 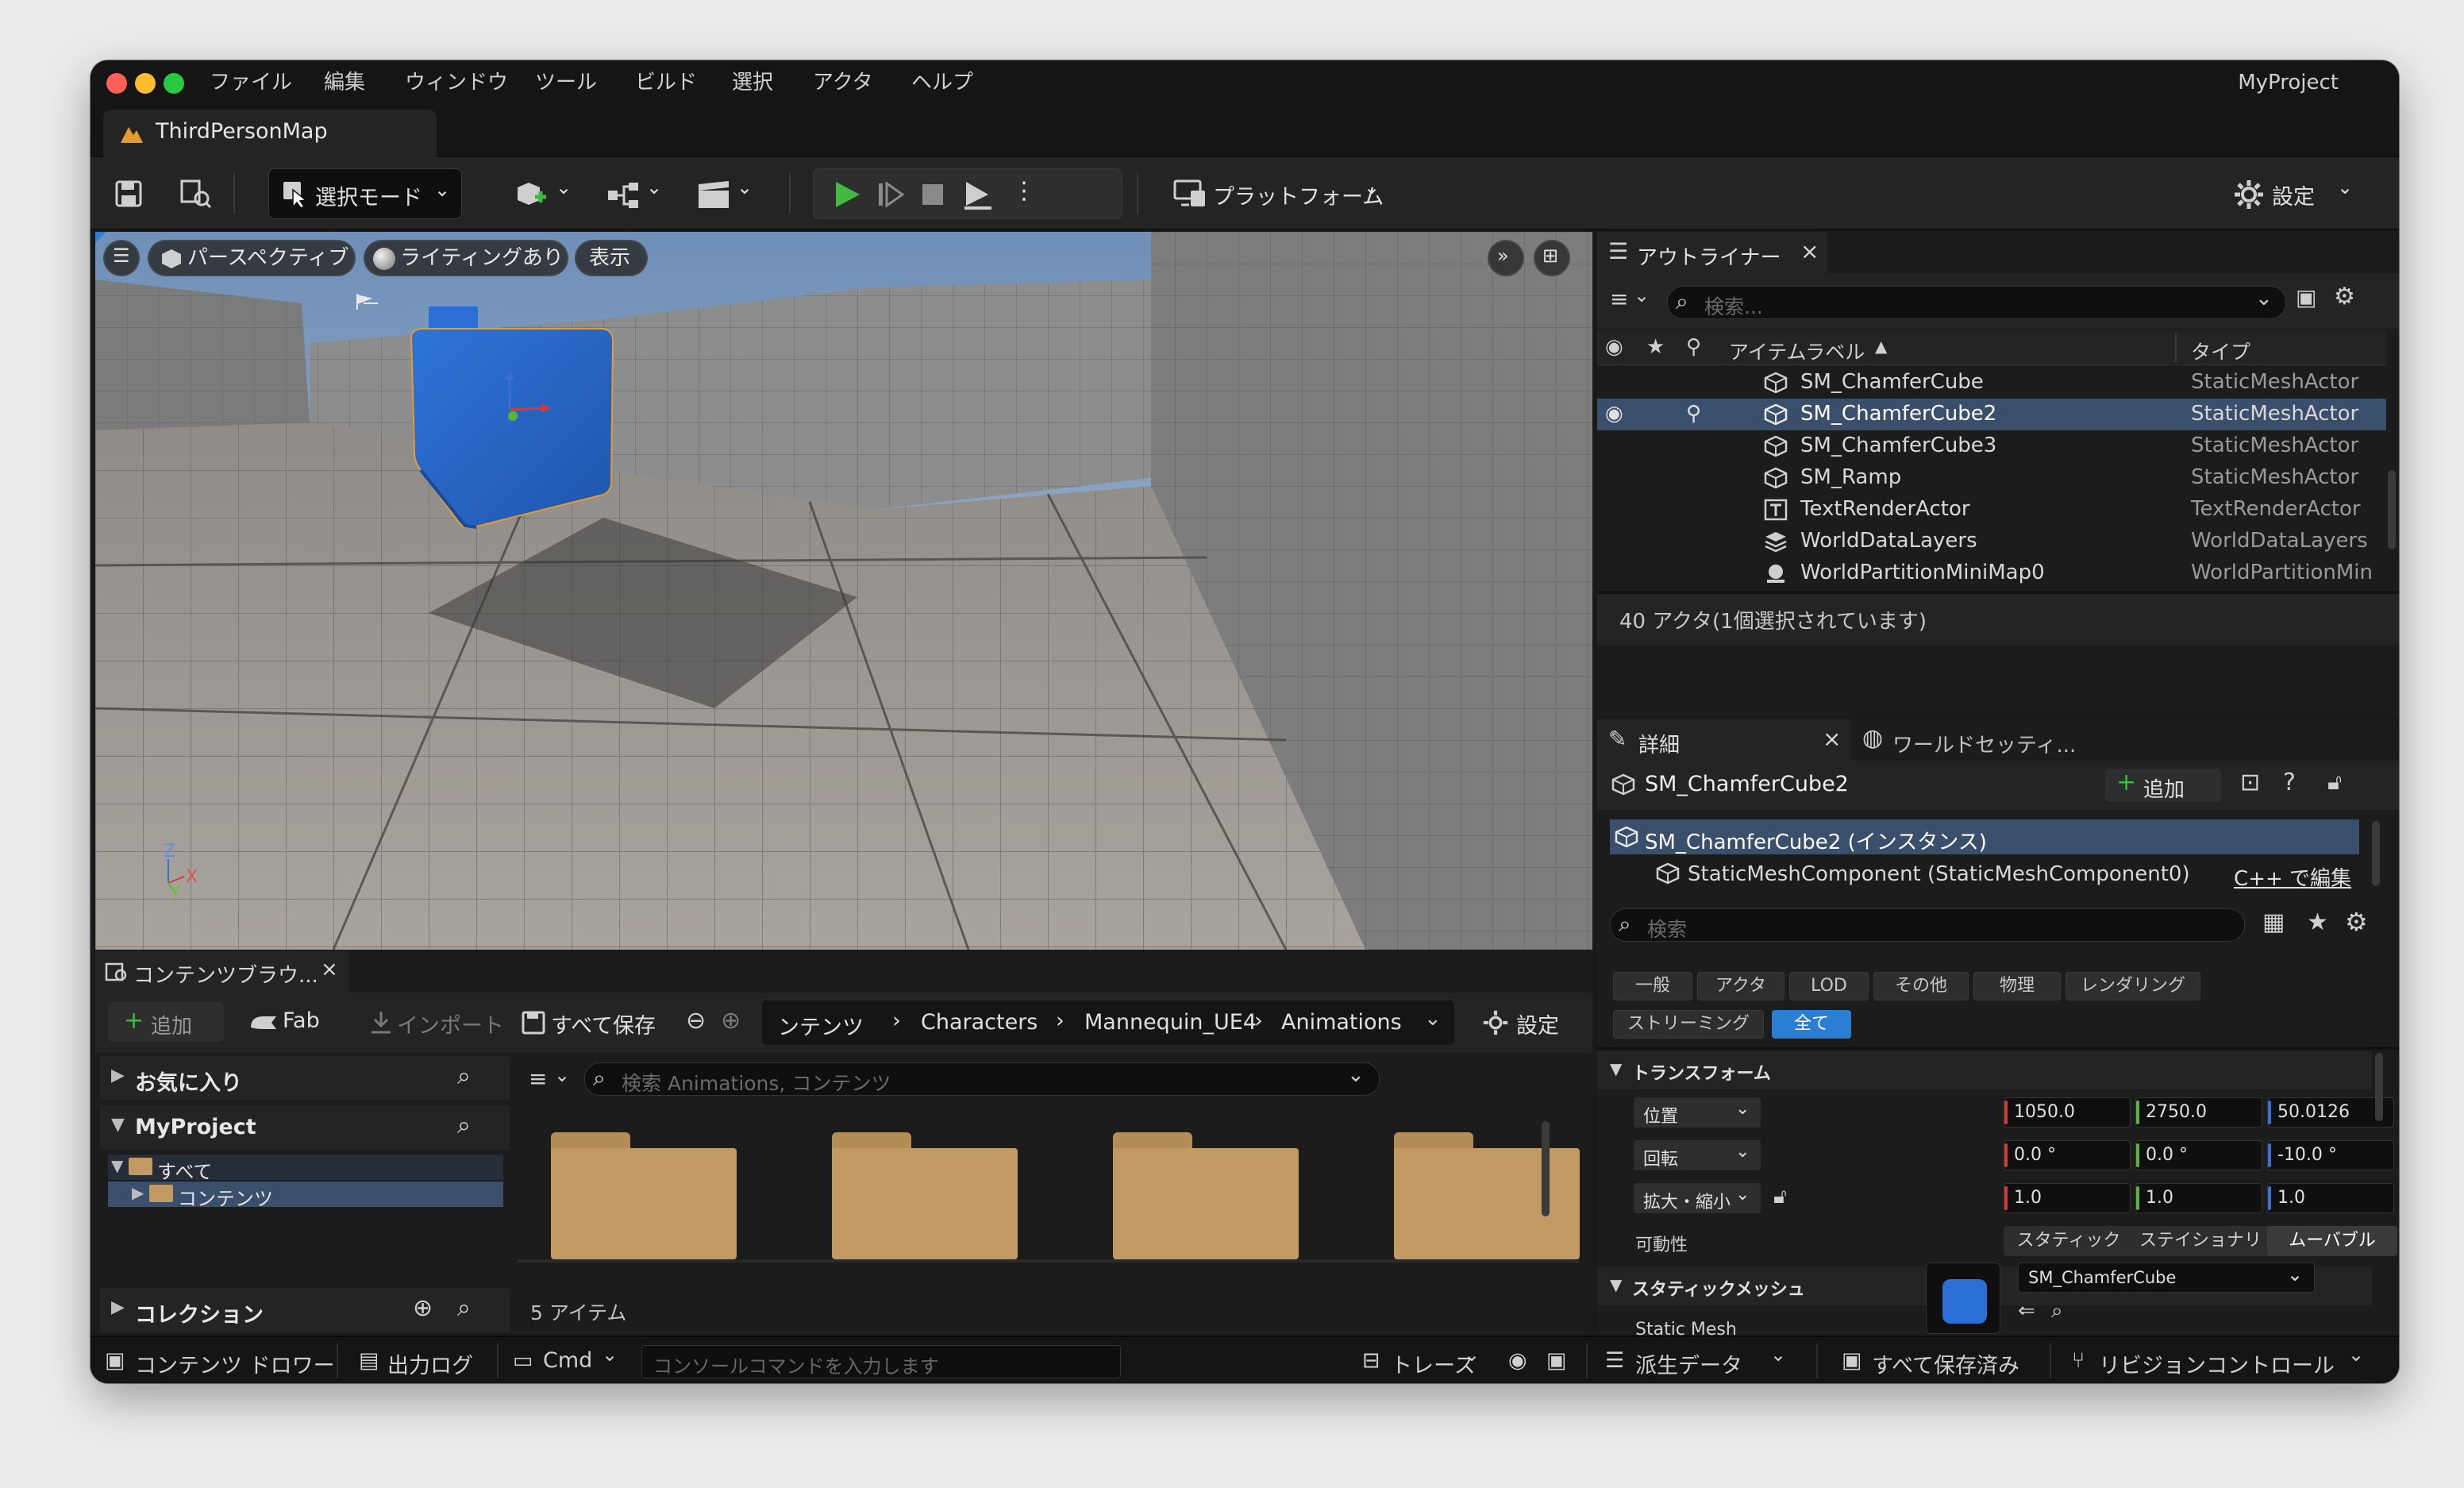 I want to click on menu-help: ヘルプ, so click(x=942, y=82).